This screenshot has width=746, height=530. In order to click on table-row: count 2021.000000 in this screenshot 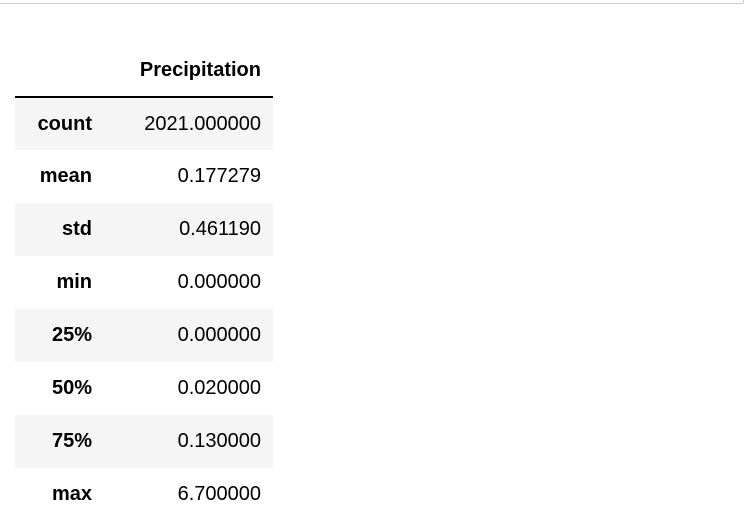, I will do `click(144, 123)`.